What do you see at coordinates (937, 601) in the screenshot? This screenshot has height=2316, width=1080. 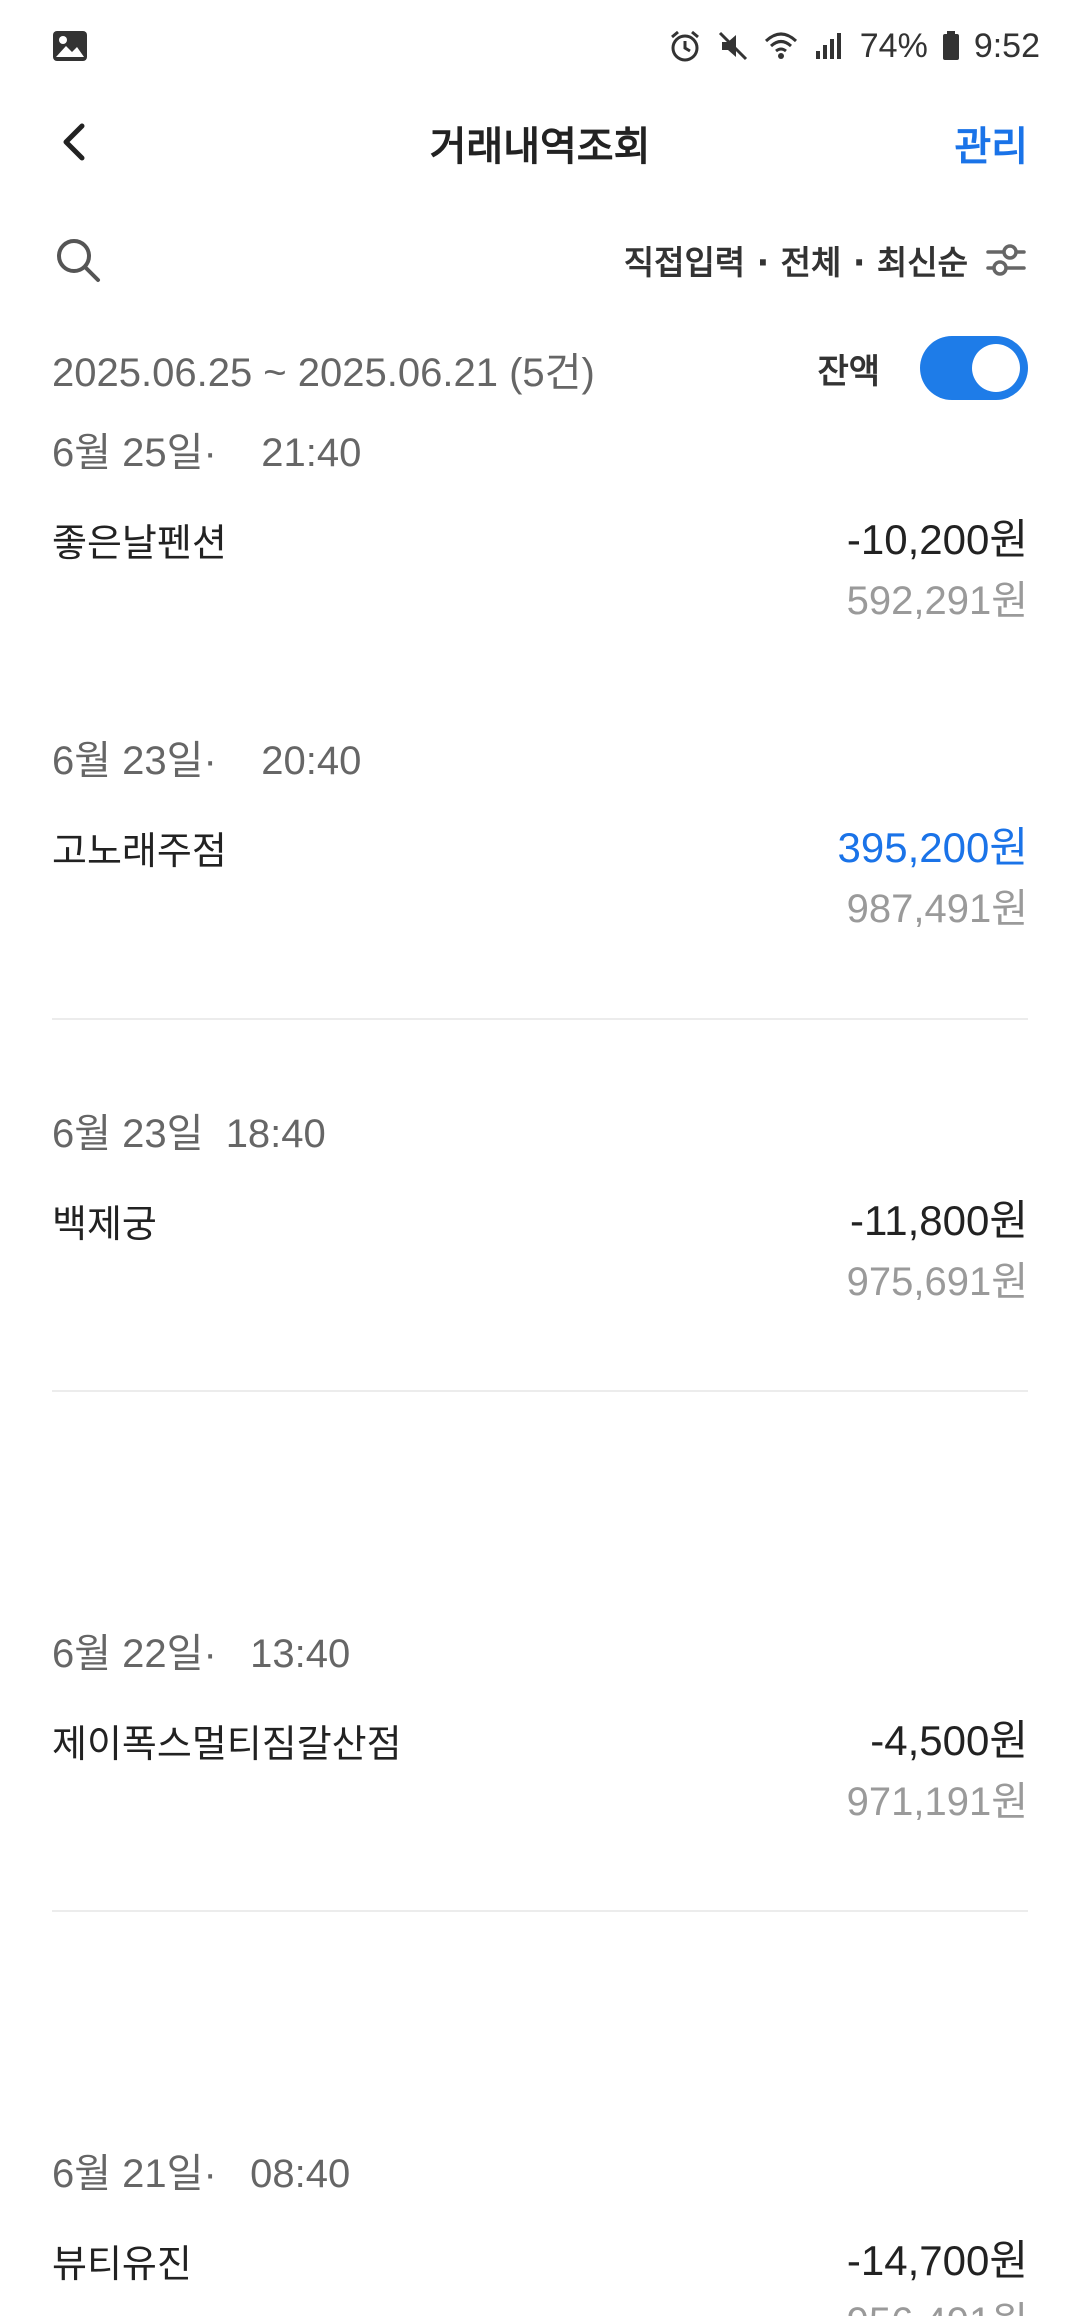 I see `transaction-balance: 592,291원` at bounding box center [937, 601].